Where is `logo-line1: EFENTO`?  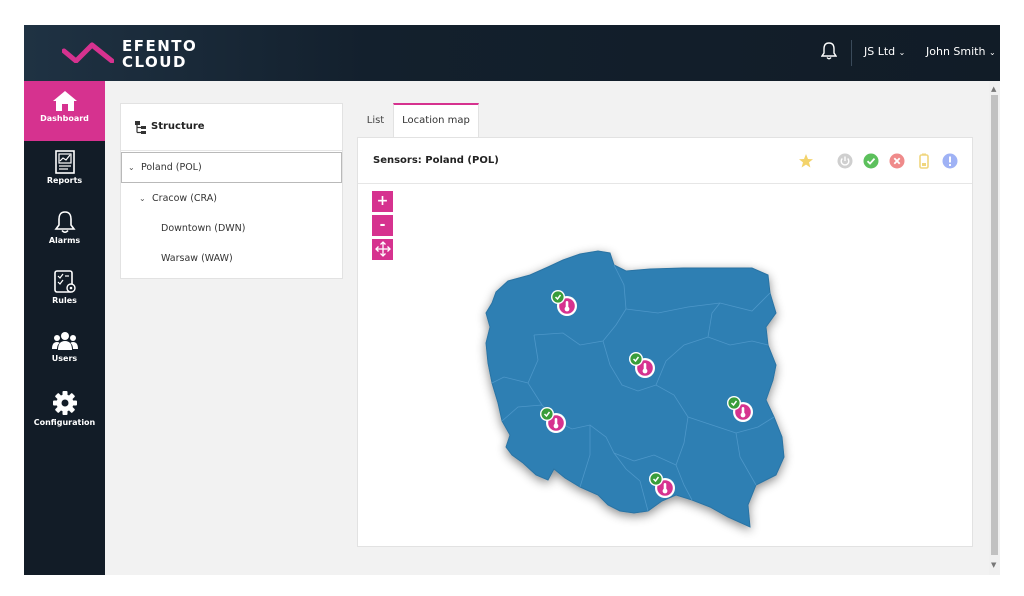 logo-line1: EFENTO is located at coordinates (160, 46).